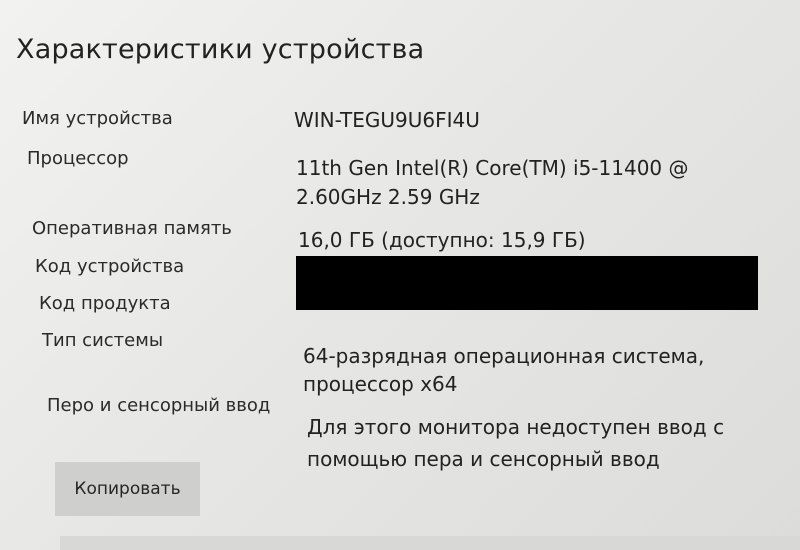 This screenshot has height=550, width=800. I want to click on processor-value-line-2: 2.60GHz 2.59 GHz, so click(388, 197).